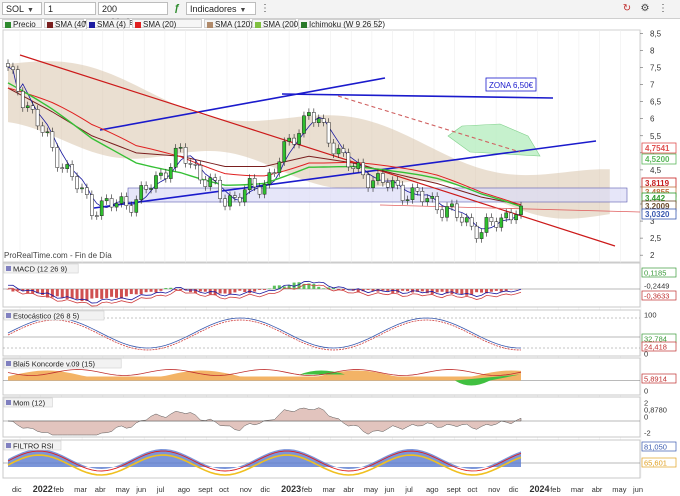 The width and height of the screenshot is (680, 496). What do you see at coordinates (66, 24) in the screenshot?
I see `legend-item: SMA (40)` at bounding box center [66, 24].